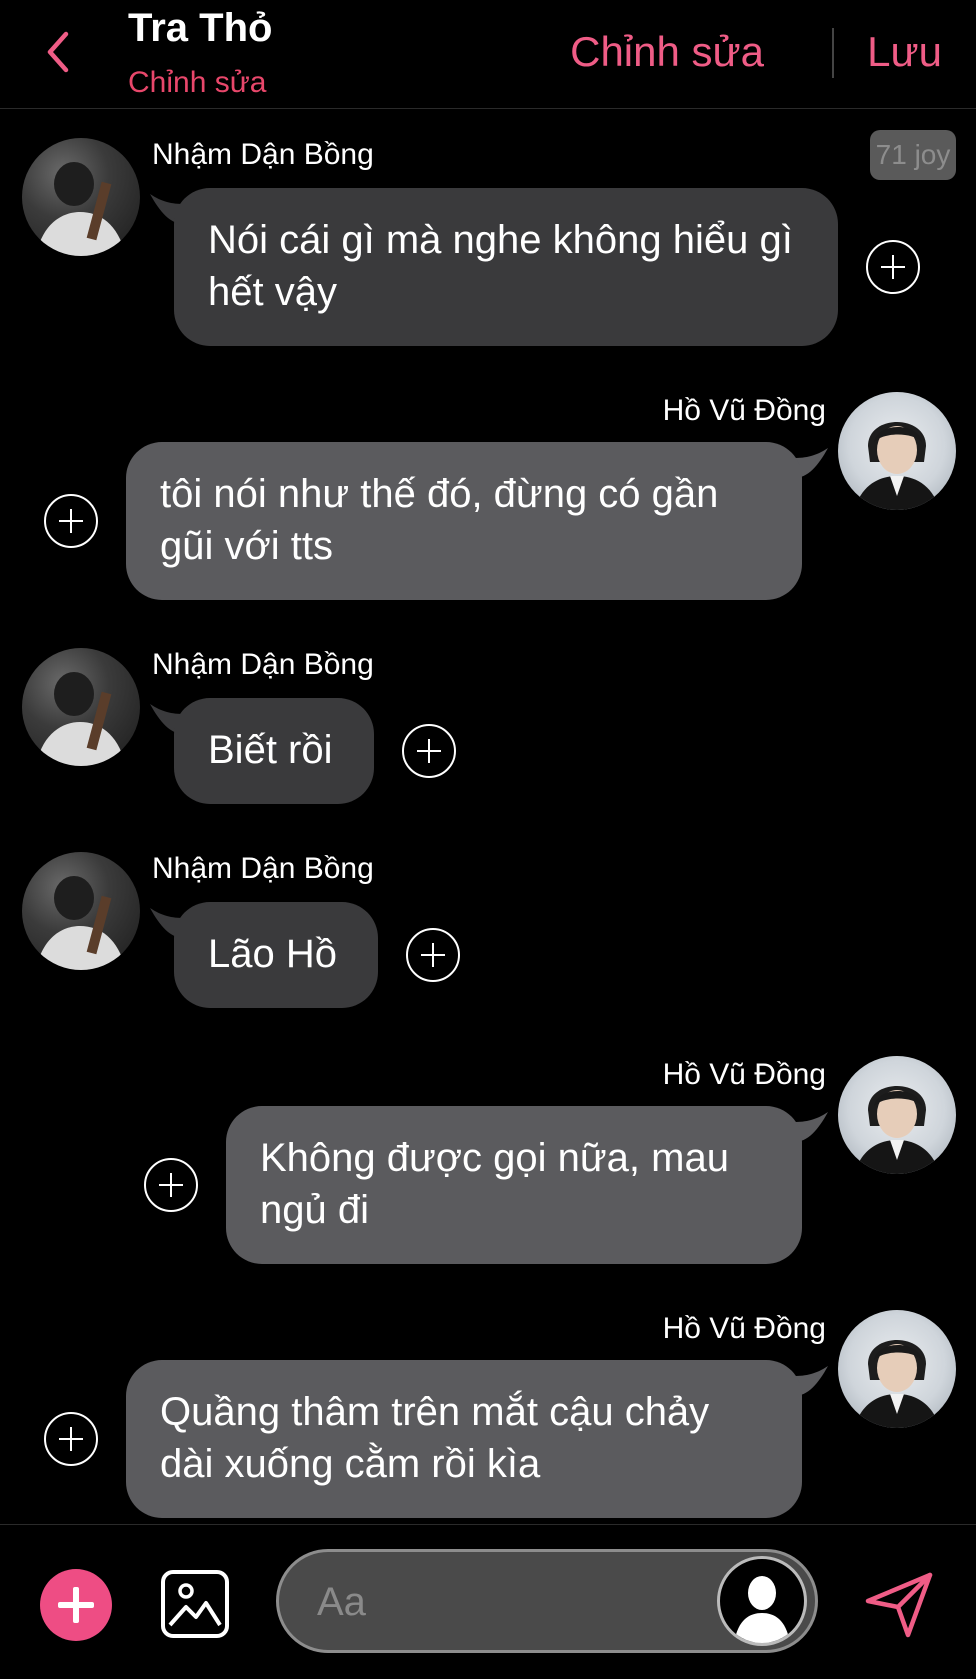 This screenshot has width=976, height=1679. I want to click on chat-header: Tra Thỏ Chỉnh sửa Chỉnh sửa Lưu, so click(488, 54).